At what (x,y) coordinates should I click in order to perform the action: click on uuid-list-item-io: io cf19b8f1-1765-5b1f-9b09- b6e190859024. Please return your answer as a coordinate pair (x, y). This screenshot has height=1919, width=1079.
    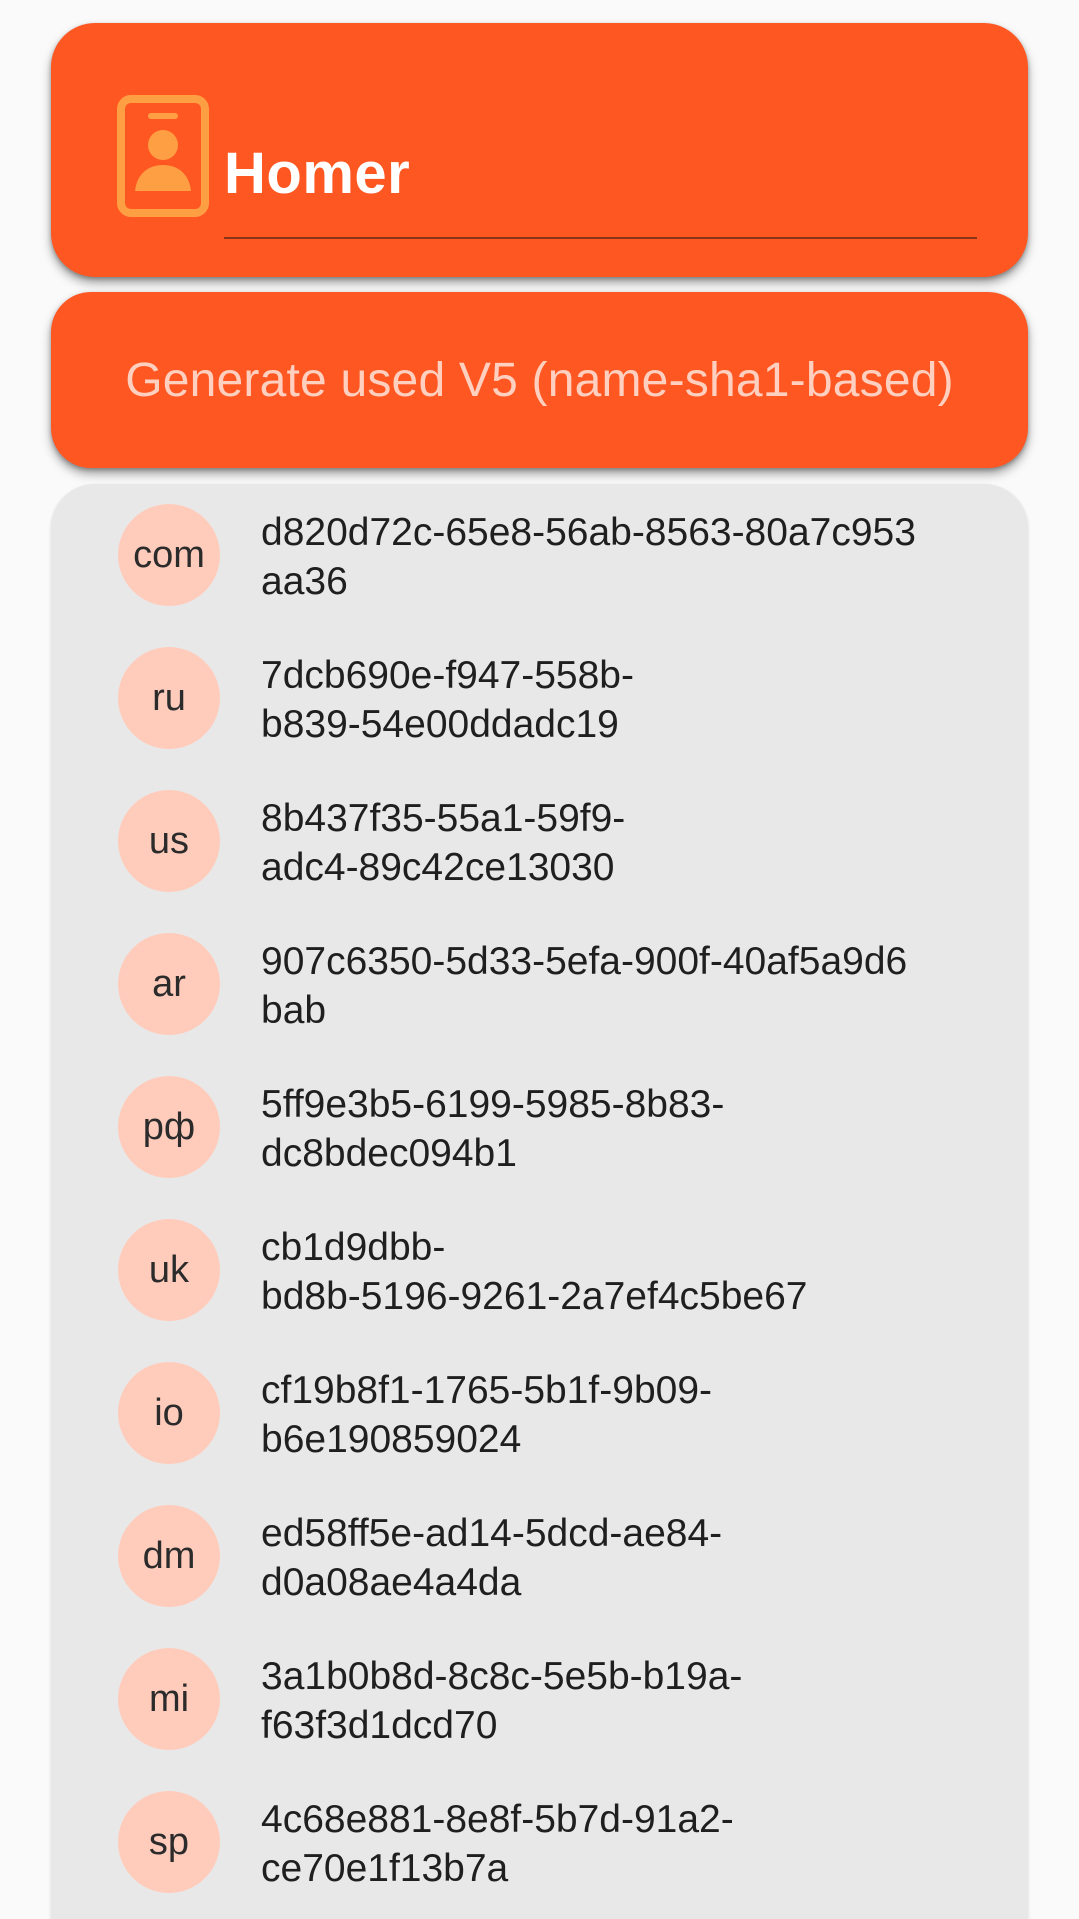
    Looking at the image, I should click on (539, 1413).